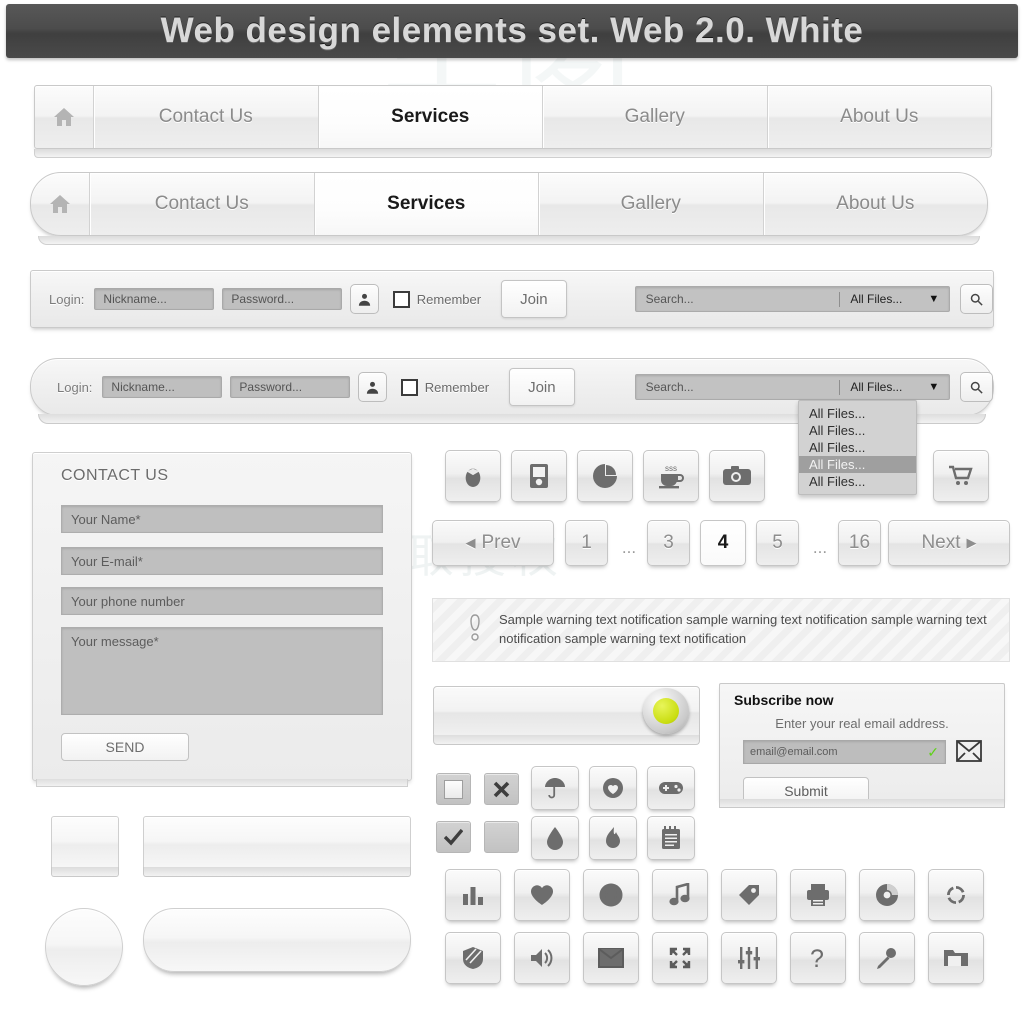 Image resolution: width=1024 pixels, height=1024 pixels. Describe the element at coordinates (792, 387) in the screenshot. I see `search-input-group-rounded: Search... All Files... ▼` at that location.